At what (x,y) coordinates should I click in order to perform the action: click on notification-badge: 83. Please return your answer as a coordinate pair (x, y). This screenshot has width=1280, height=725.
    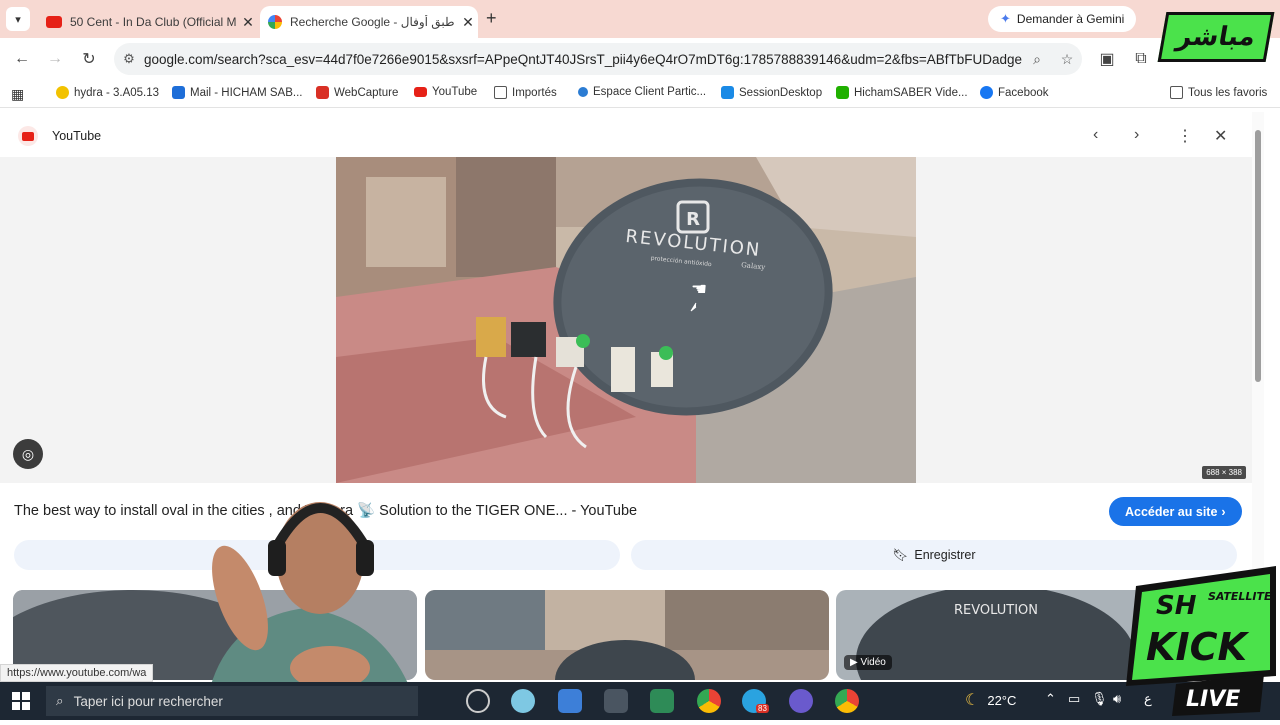
    Looking at the image, I should click on (762, 708).